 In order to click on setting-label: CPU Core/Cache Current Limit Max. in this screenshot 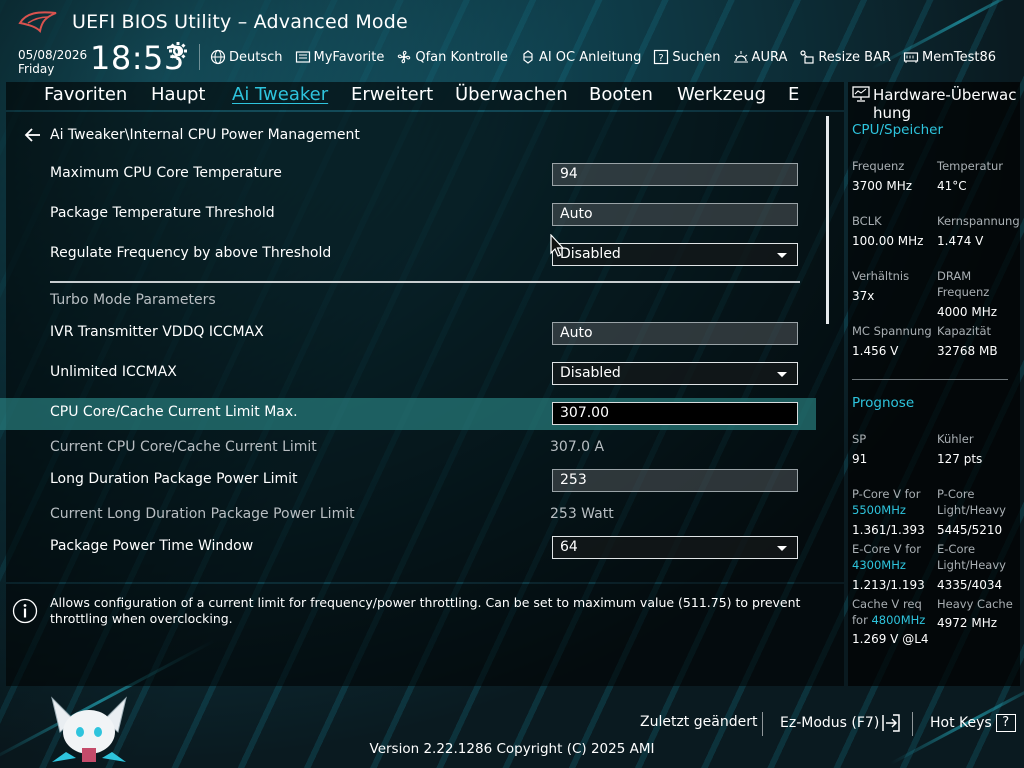, I will do `click(174, 412)`.